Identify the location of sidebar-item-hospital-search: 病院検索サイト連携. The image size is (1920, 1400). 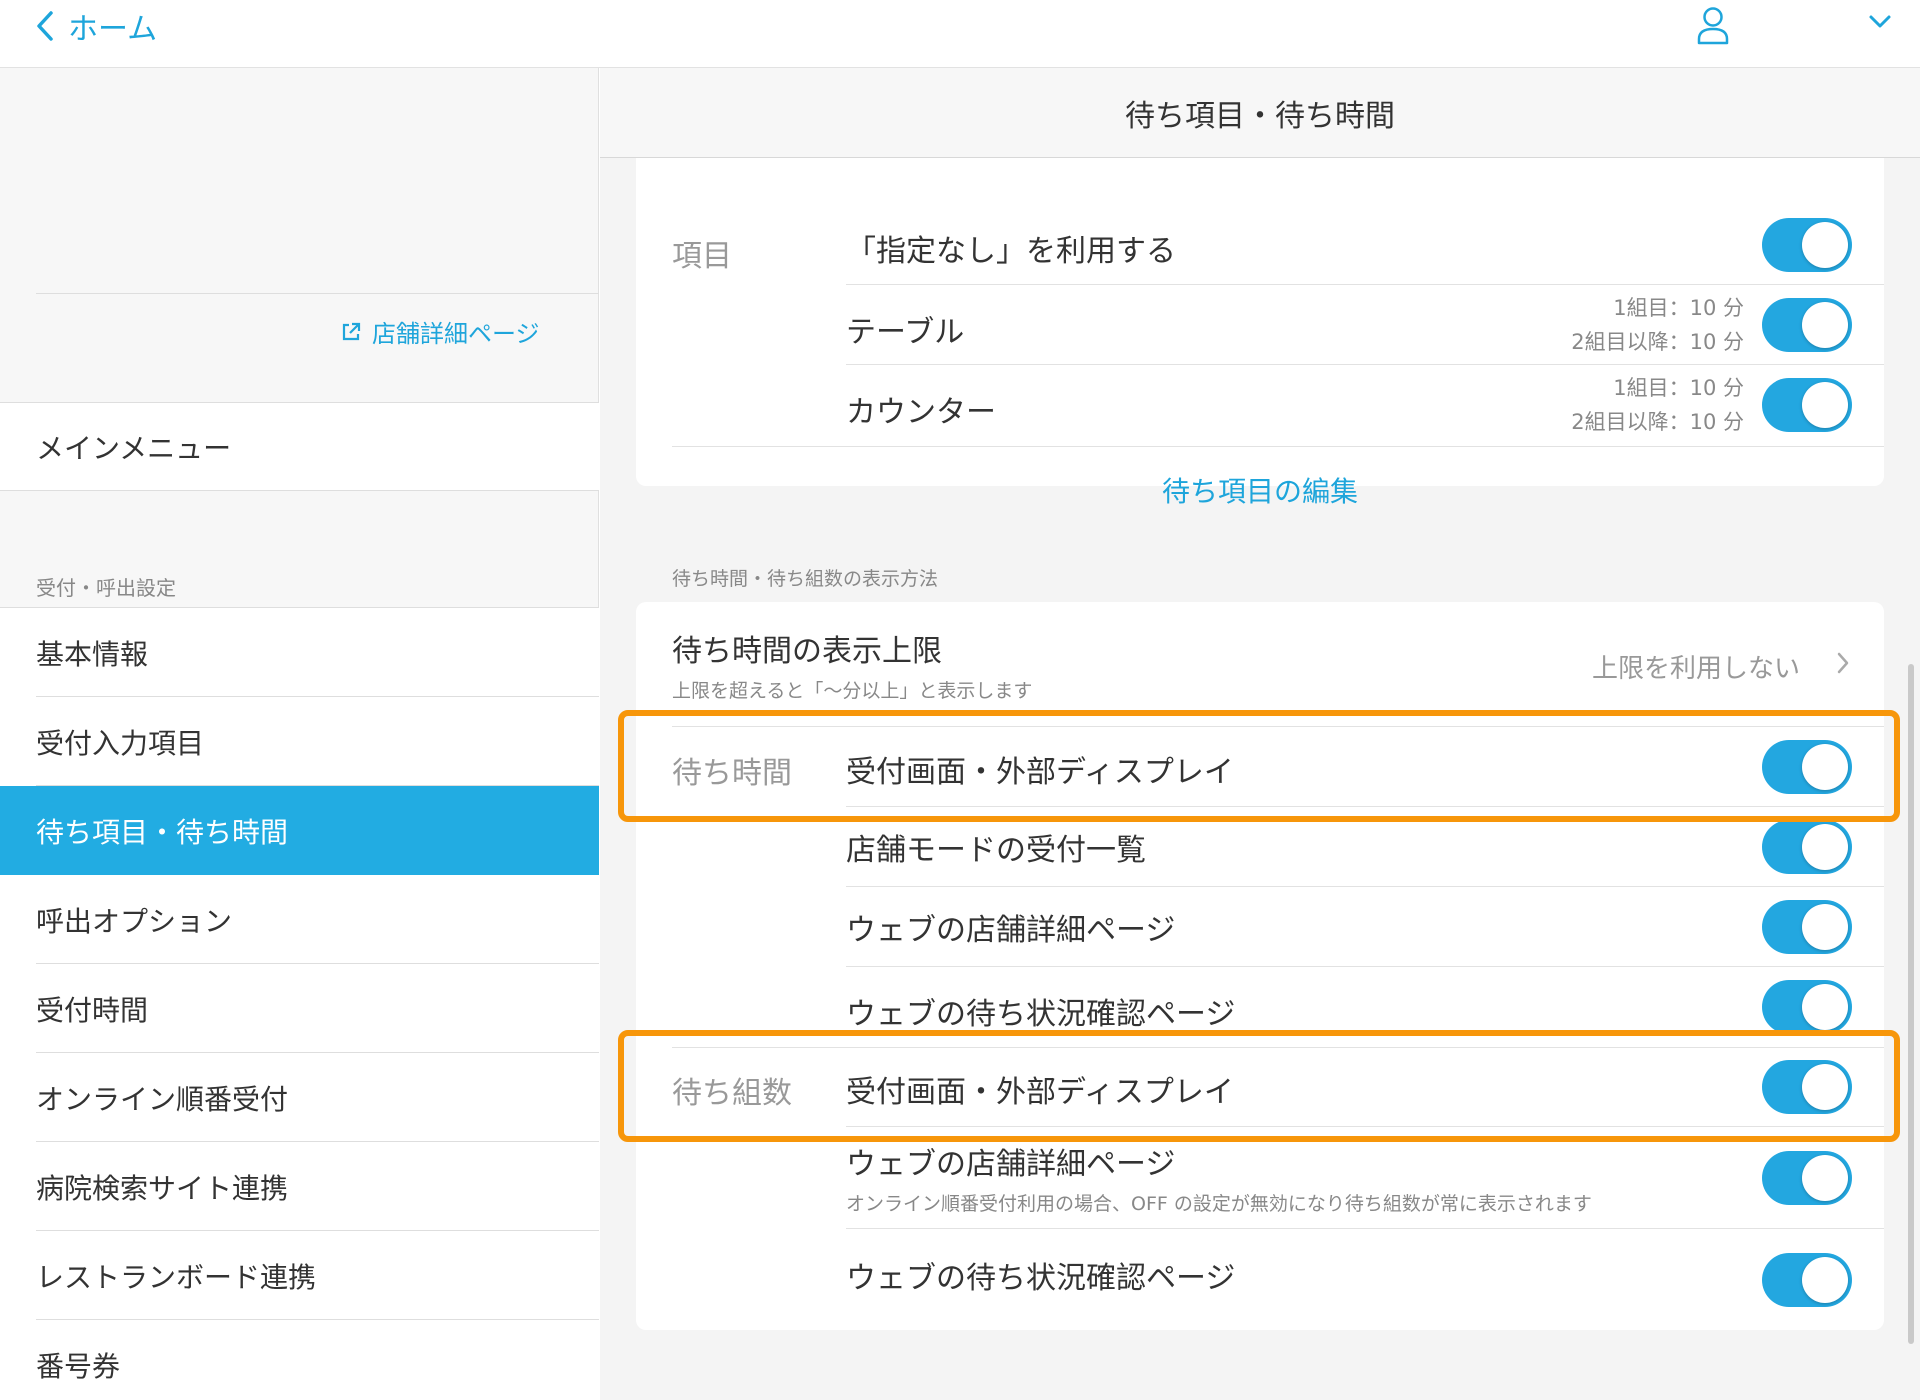
(299, 1186).